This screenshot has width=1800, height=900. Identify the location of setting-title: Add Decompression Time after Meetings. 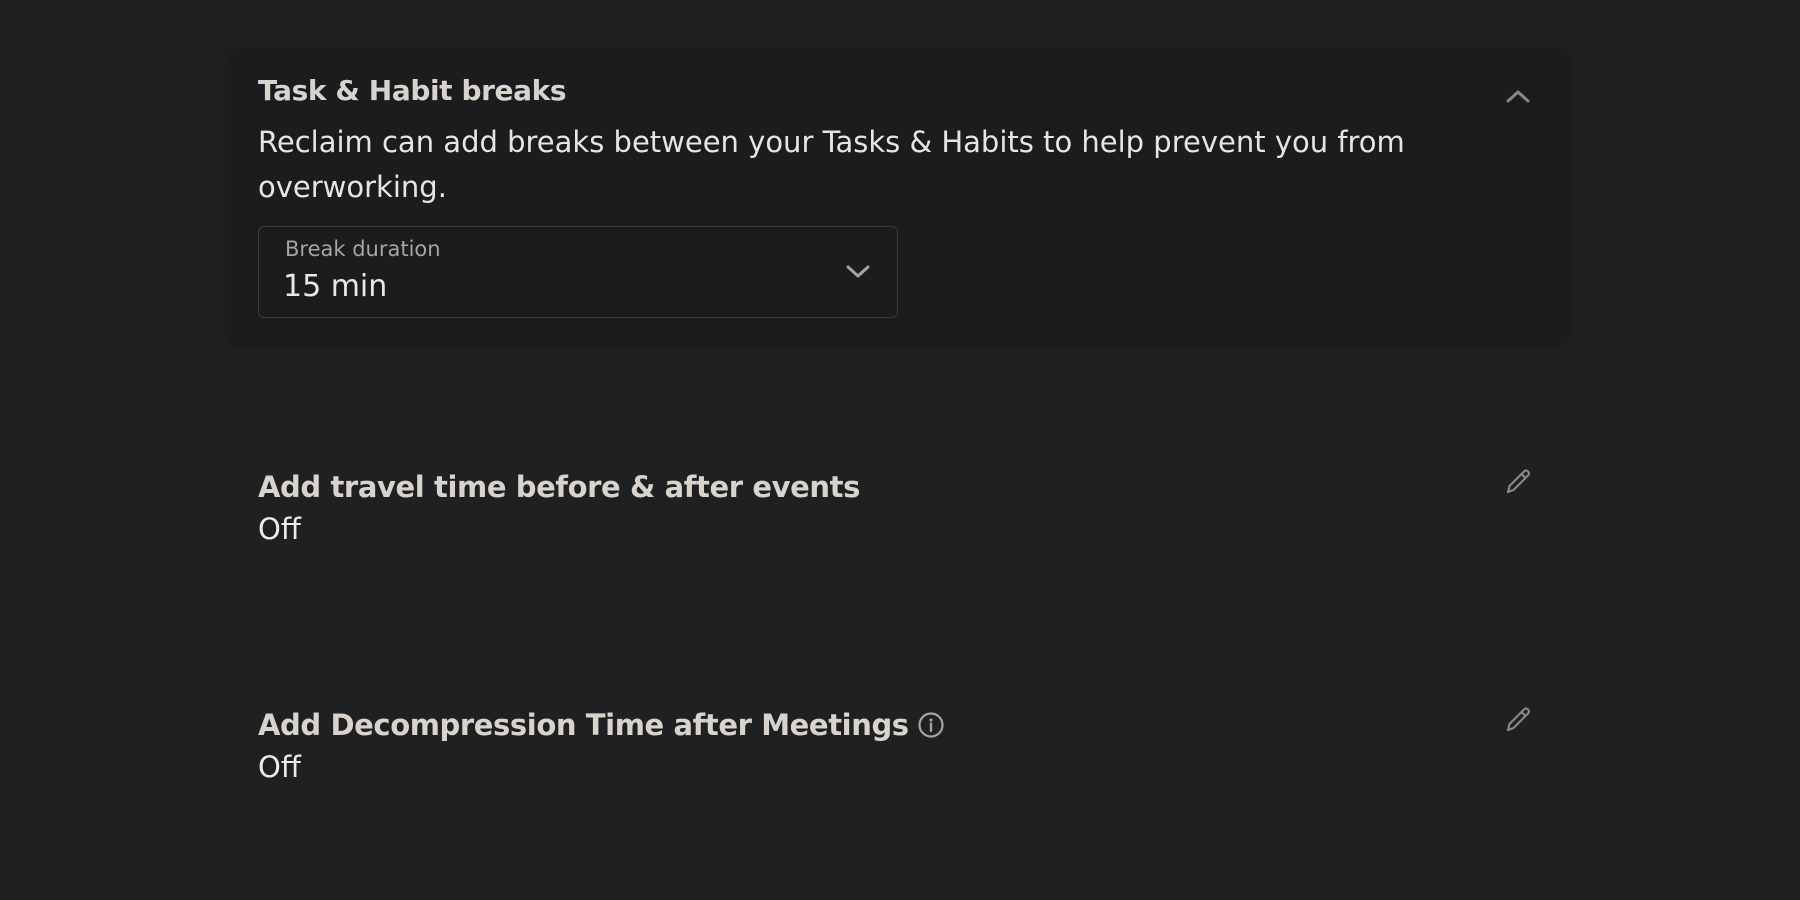
(913, 725).